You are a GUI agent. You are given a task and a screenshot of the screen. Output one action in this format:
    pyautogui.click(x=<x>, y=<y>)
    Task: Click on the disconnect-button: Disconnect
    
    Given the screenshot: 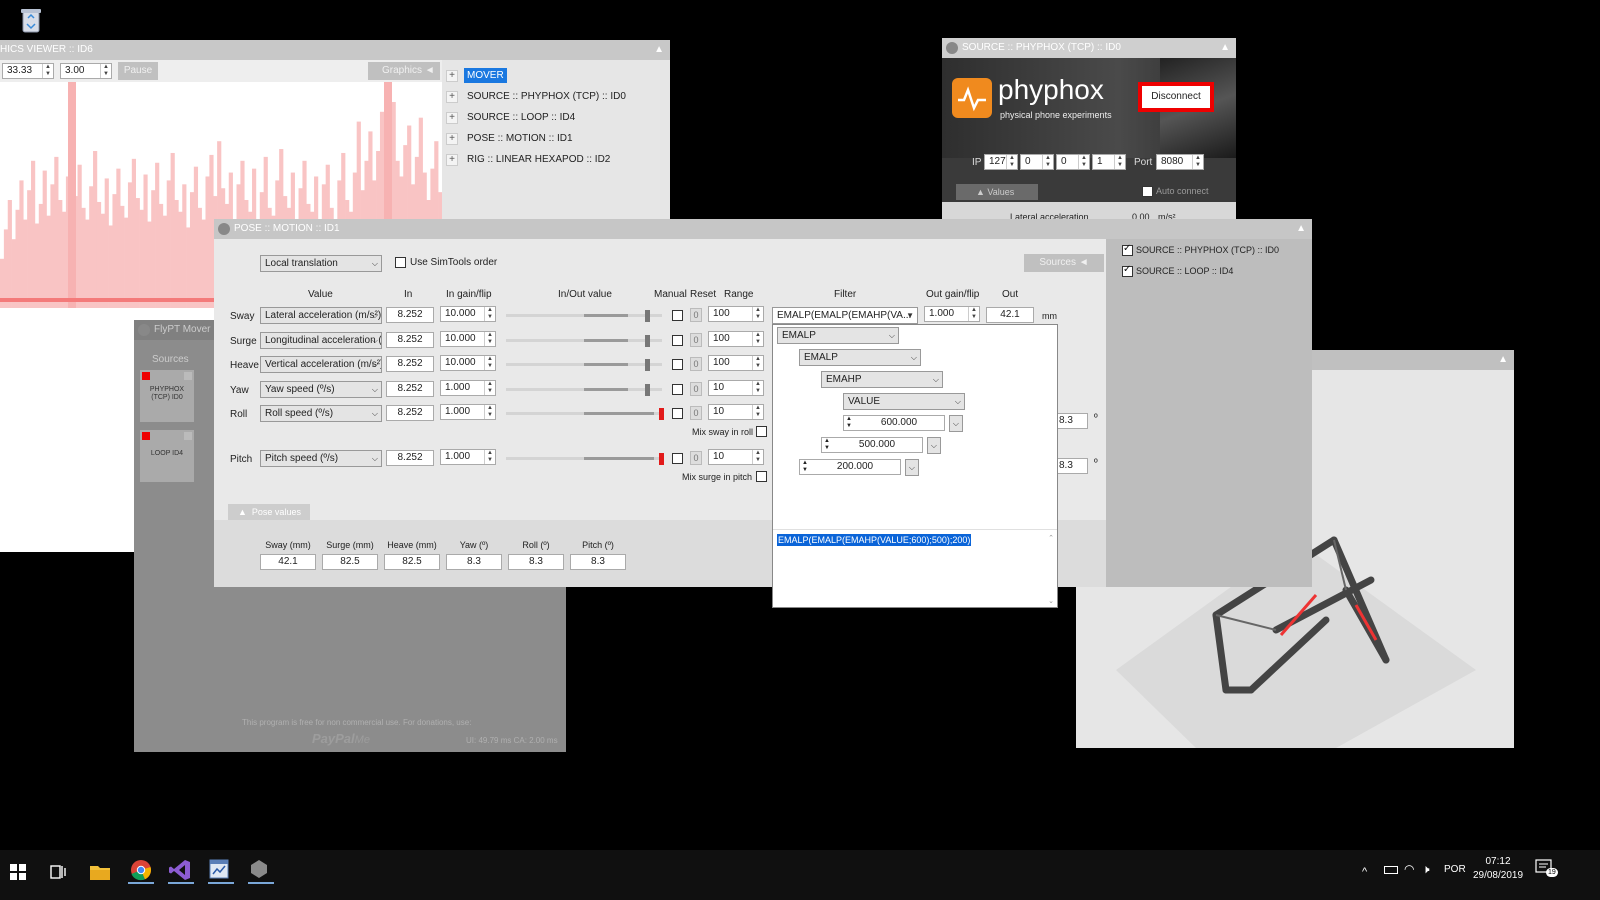 What is the action you would take?
    pyautogui.click(x=1176, y=97)
    